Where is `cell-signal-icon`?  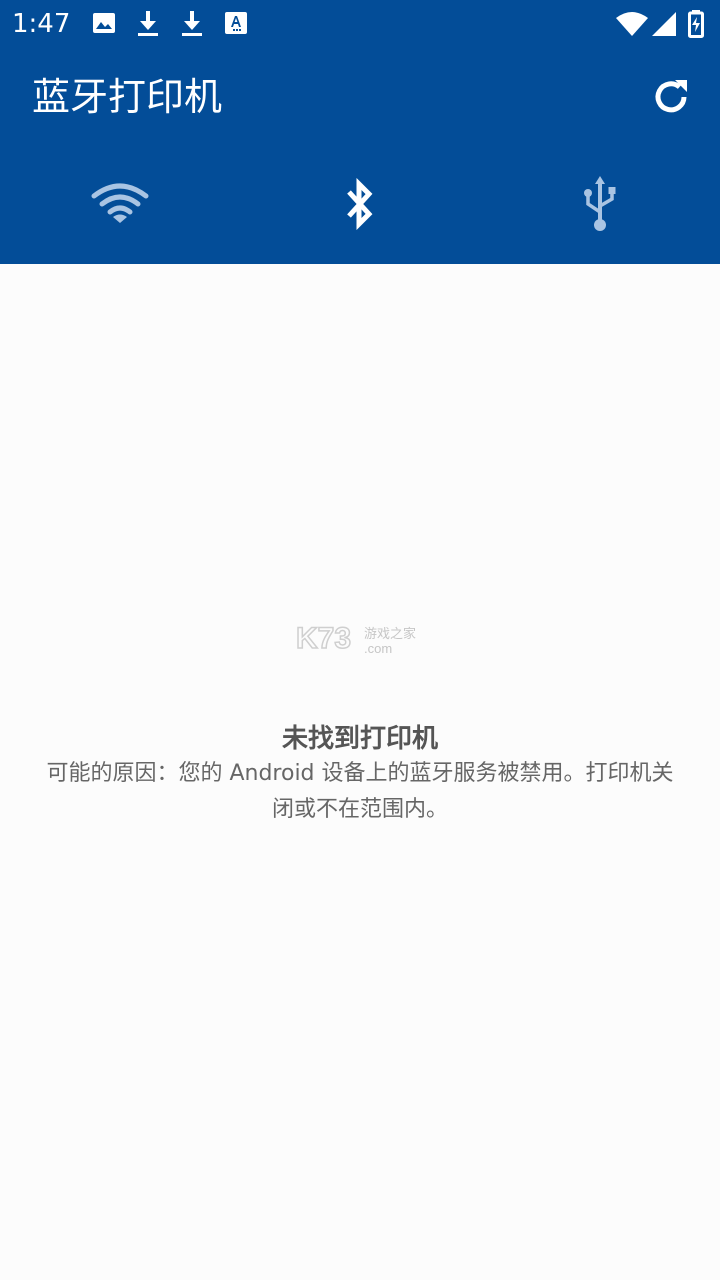 cell-signal-icon is located at coordinates (664, 24).